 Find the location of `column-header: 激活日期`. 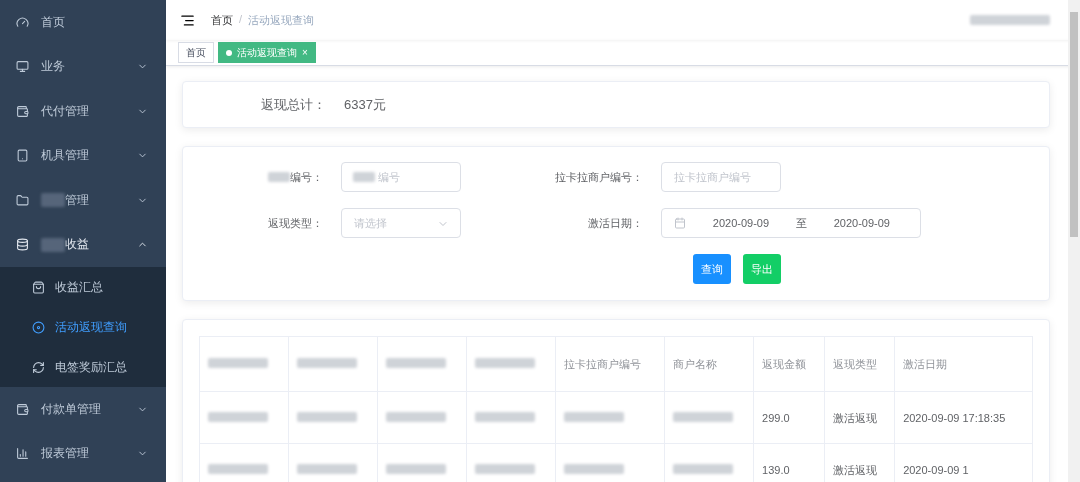

column-header: 激活日期 is located at coordinates (963, 364).